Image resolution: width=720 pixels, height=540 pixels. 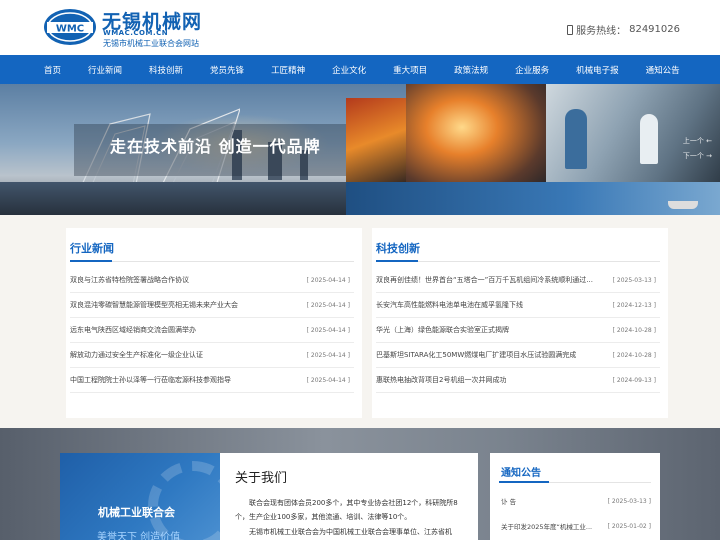 What do you see at coordinates (518, 330) in the screenshot?
I see `news-list-item: 华光（上海）绿色能源联合实验室正式揭牌 [ 2024-10-28 ]` at bounding box center [518, 330].